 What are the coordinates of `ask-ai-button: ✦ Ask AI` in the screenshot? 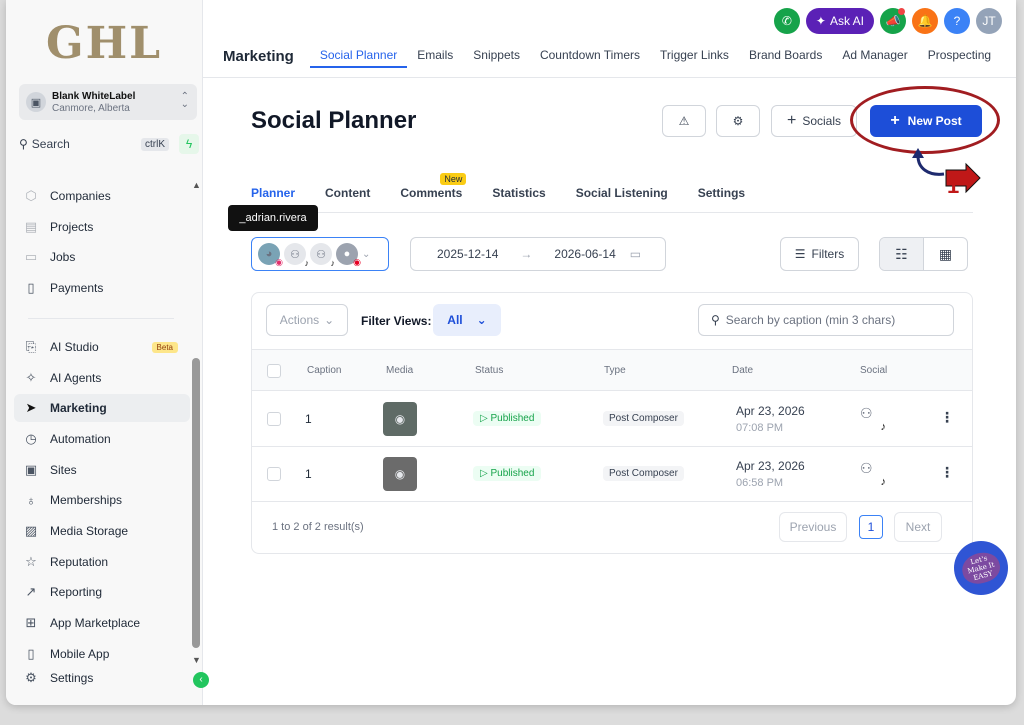 It's located at (839, 21).